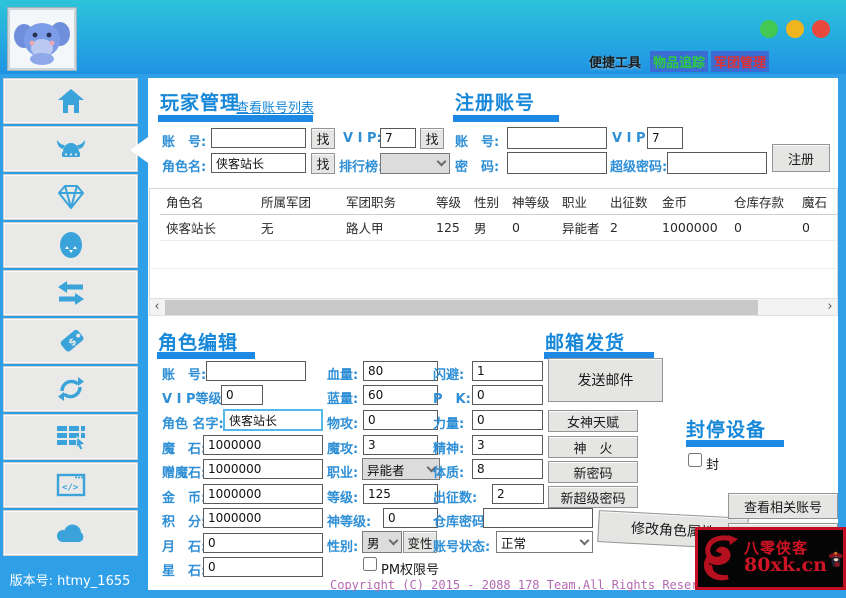  What do you see at coordinates (695, 460) in the screenshot?
I see `ban-checkbox` at bounding box center [695, 460].